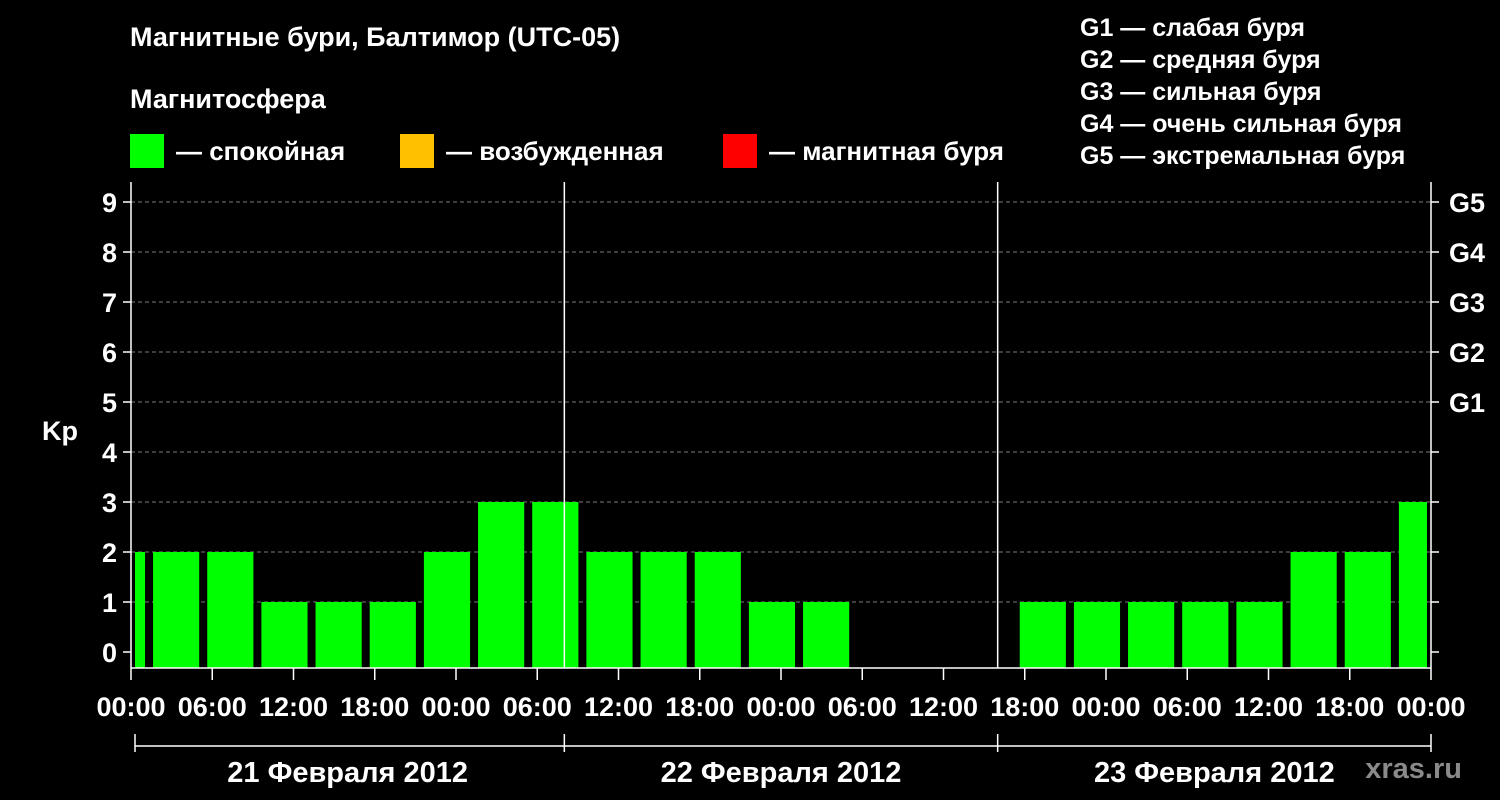  What do you see at coordinates (1430, 707) in the screenshot?
I see `x-tick-label-16: 00:00` at bounding box center [1430, 707].